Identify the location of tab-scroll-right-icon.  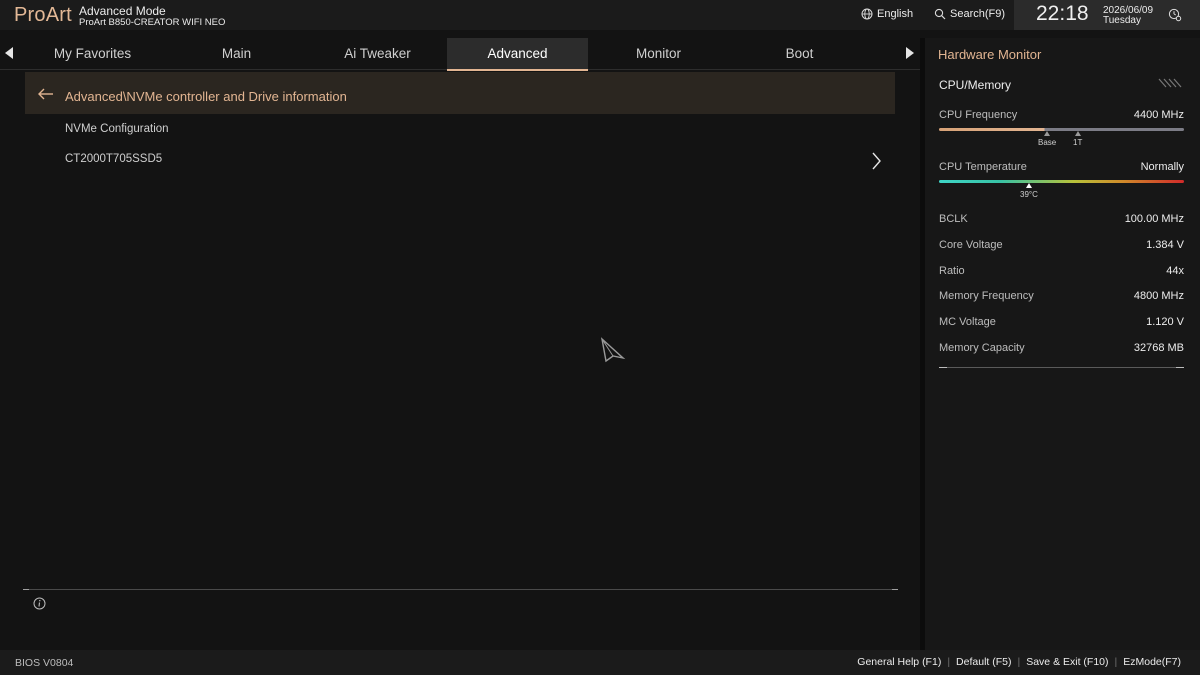
(910, 53).